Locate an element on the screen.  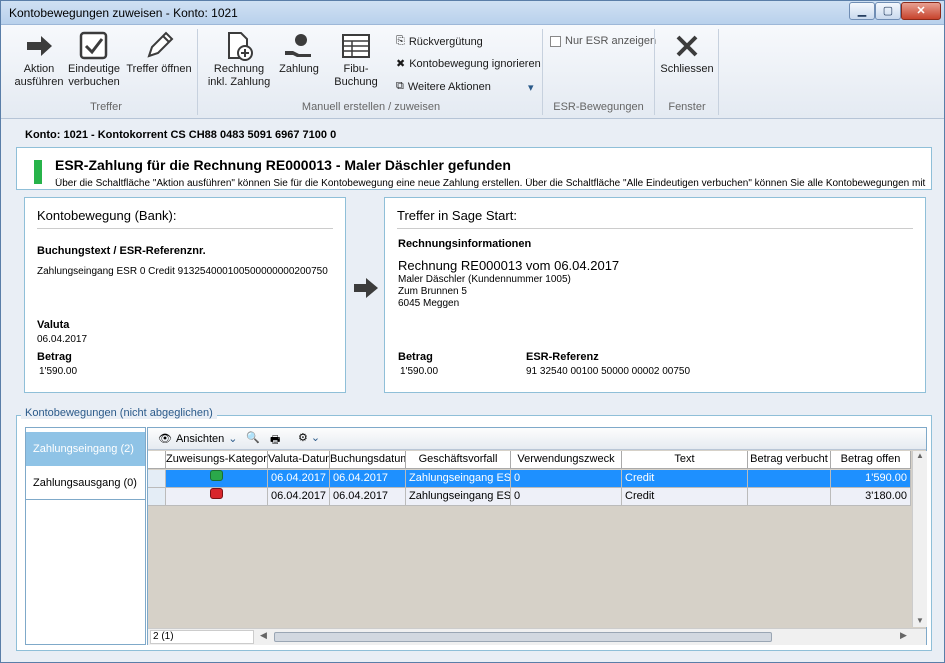
rueckverguetung-label: Rückvergütung is located at coordinates (445, 41).